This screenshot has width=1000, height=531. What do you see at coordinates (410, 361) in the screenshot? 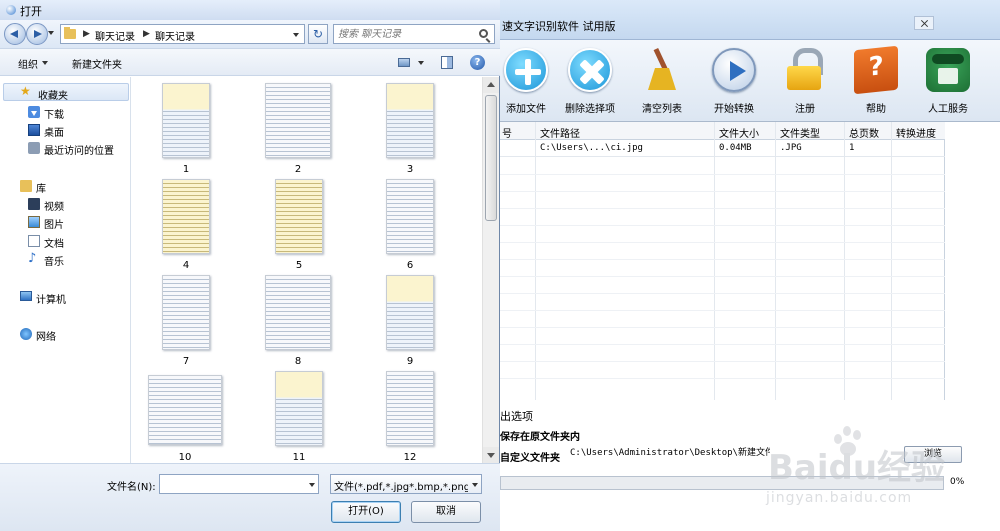
I see `file-name: 9` at bounding box center [410, 361].